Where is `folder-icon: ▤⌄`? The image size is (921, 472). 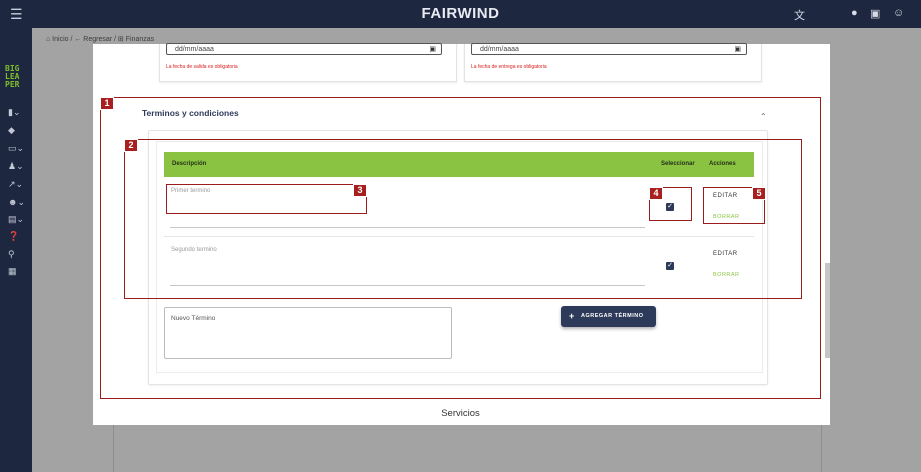
folder-icon: ▤⌄ is located at coordinates (16, 219).